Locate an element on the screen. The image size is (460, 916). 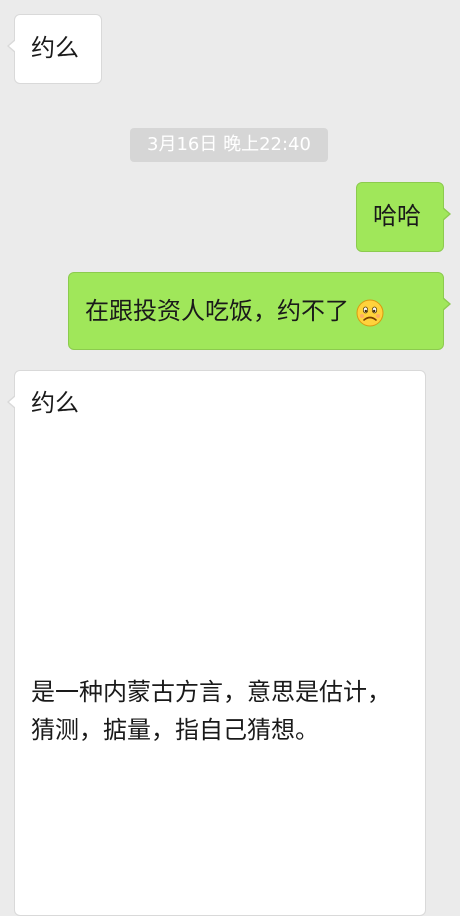
outgoing-message-bubble: 在跟投资人吃饭，约不了 is located at coordinates (259, 311).